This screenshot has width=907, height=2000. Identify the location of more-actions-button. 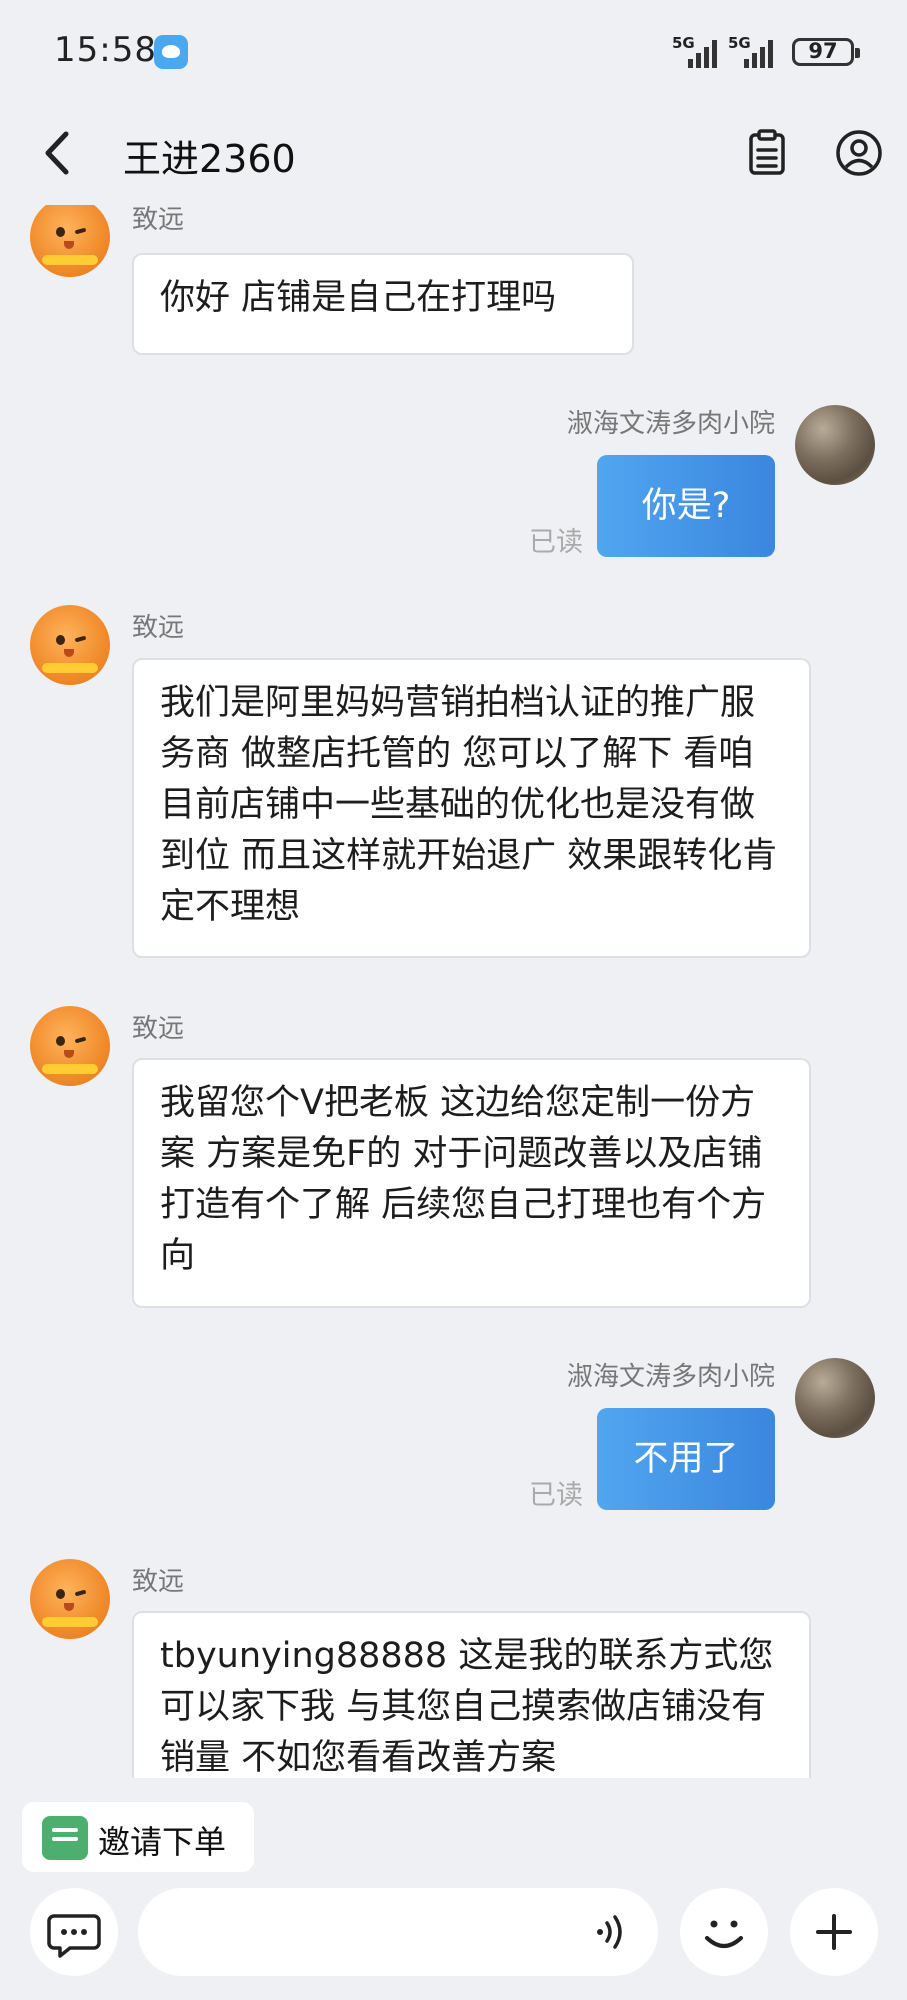
(834, 1932).